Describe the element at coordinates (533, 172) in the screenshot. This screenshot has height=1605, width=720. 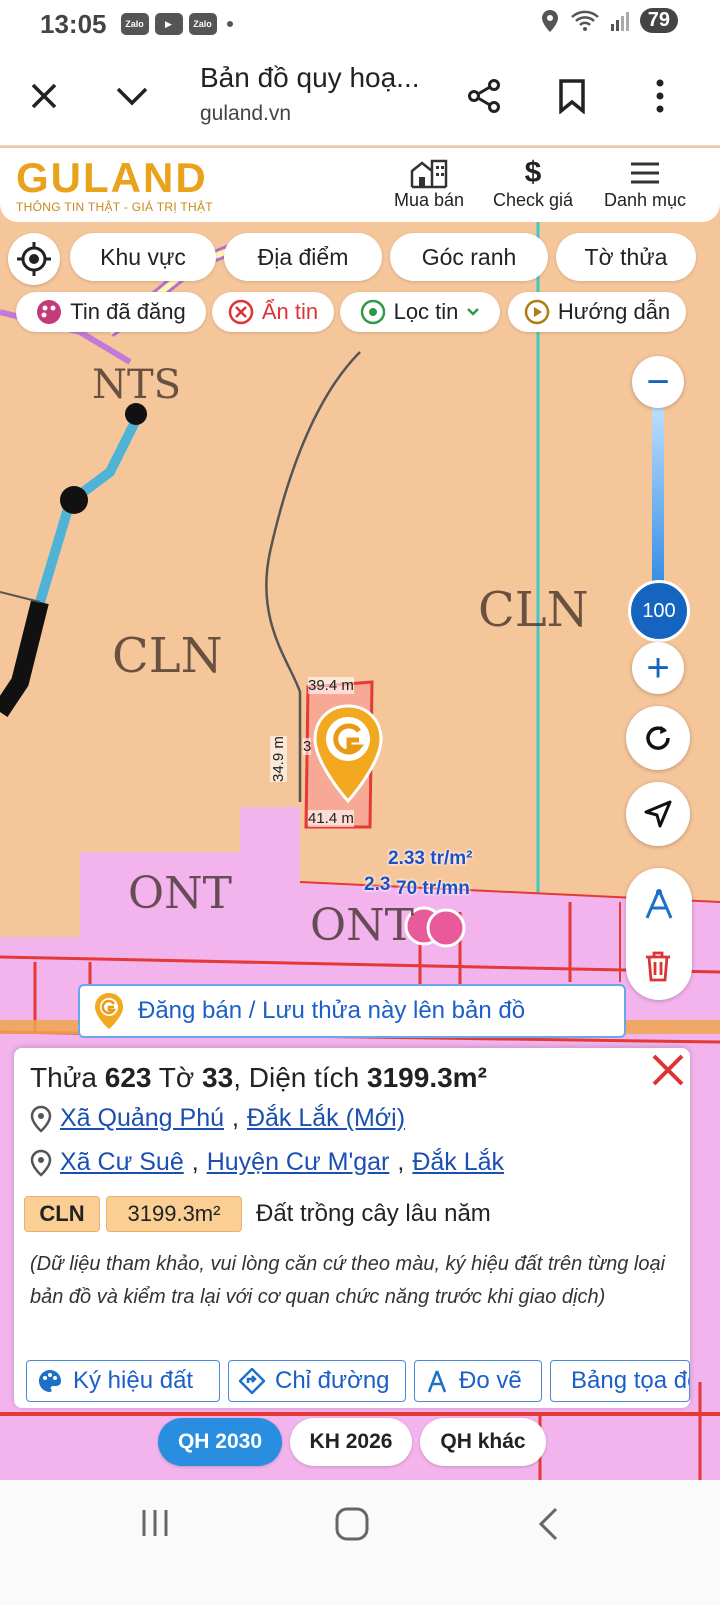
I see `dollar-icon: $` at that location.